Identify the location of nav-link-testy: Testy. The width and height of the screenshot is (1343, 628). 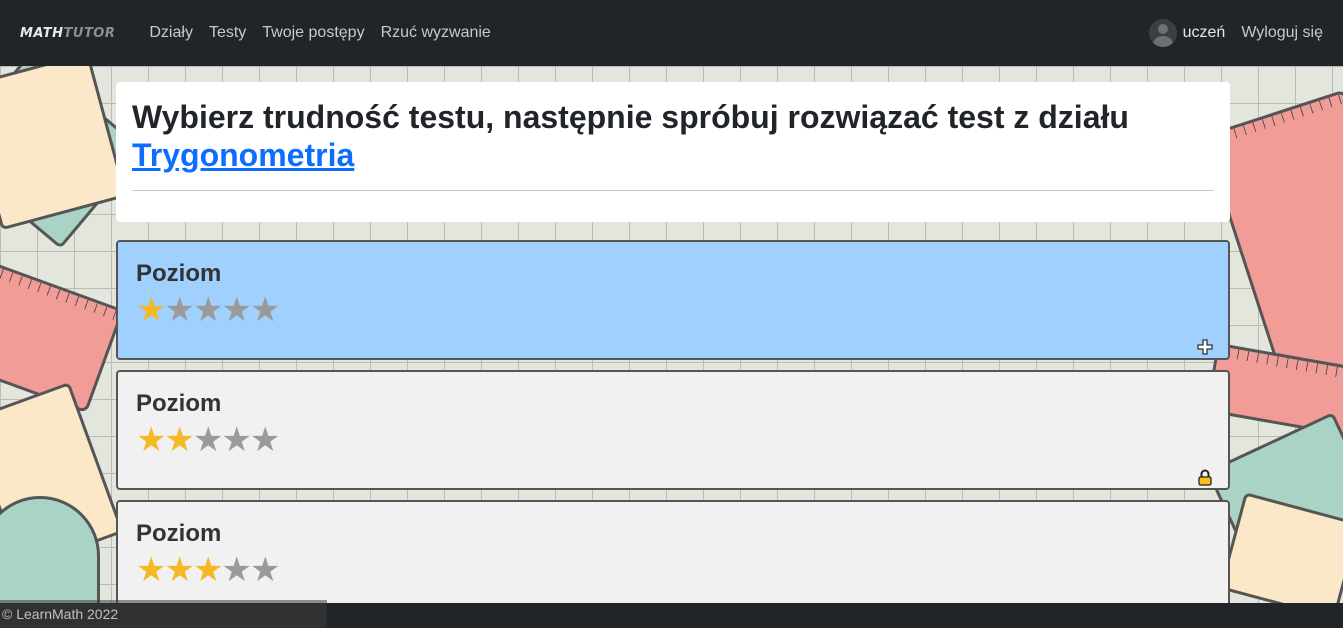
(227, 33).